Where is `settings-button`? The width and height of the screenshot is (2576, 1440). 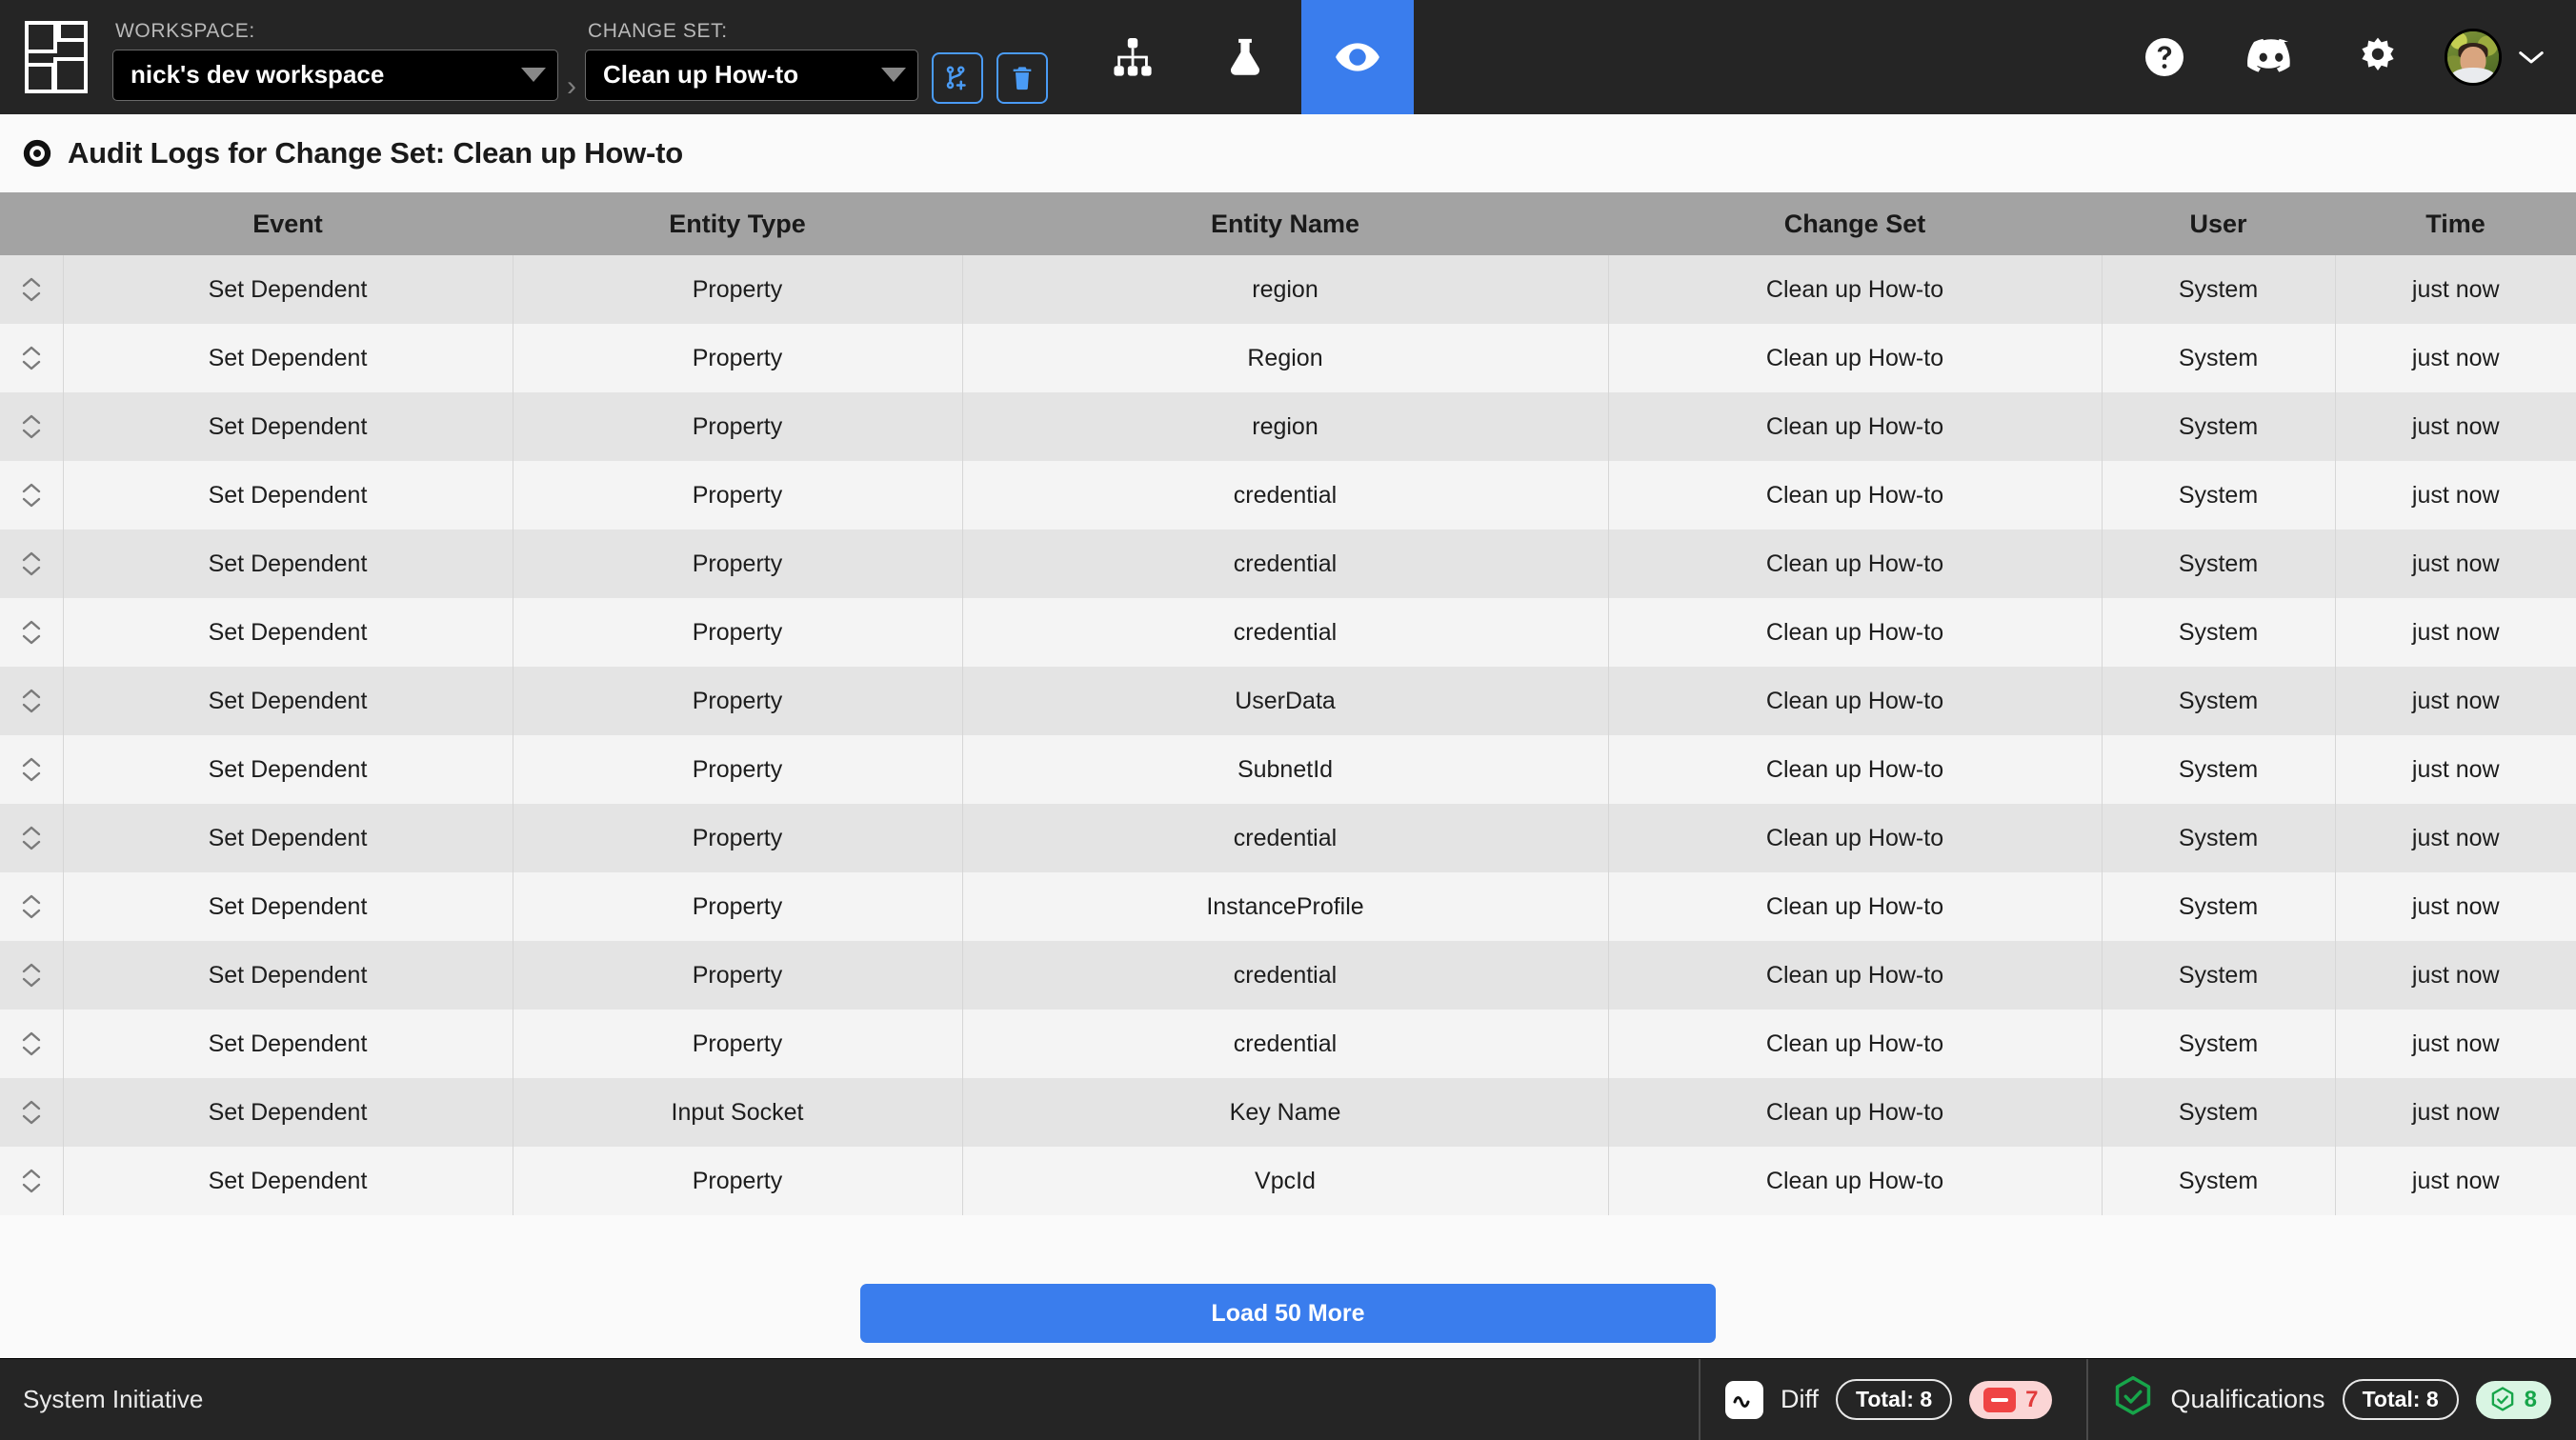
settings-button is located at coordinates (2377, 57).